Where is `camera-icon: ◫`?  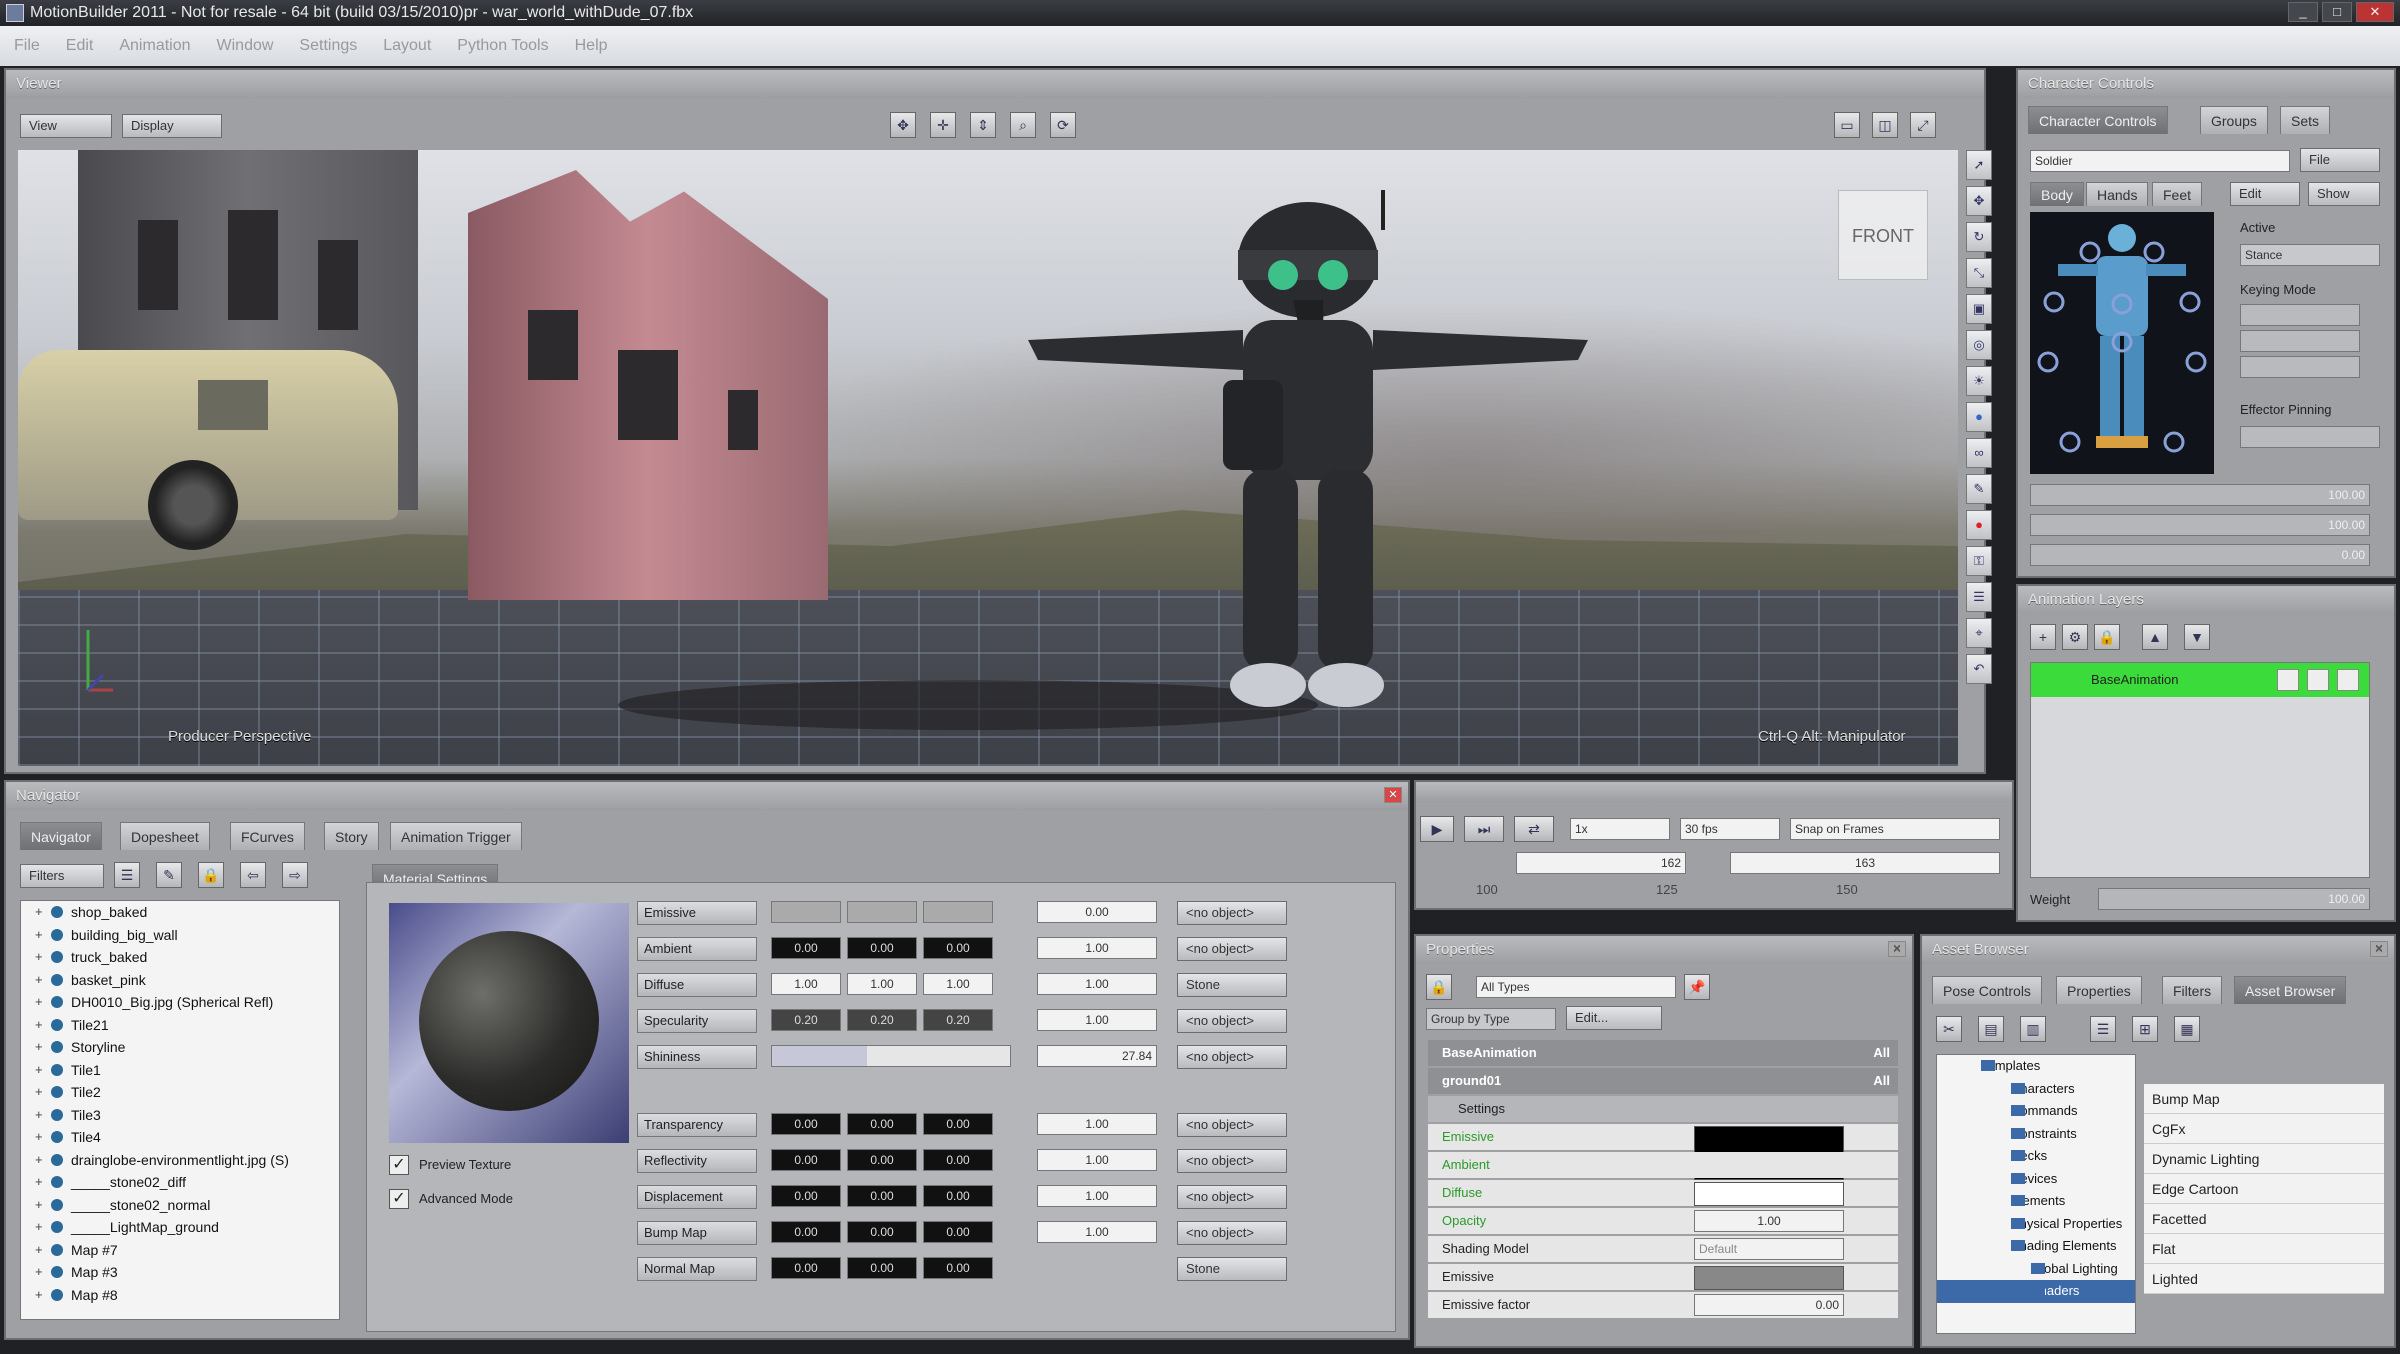
camera-icon: ◫ is located at coordinates (1885, 125).